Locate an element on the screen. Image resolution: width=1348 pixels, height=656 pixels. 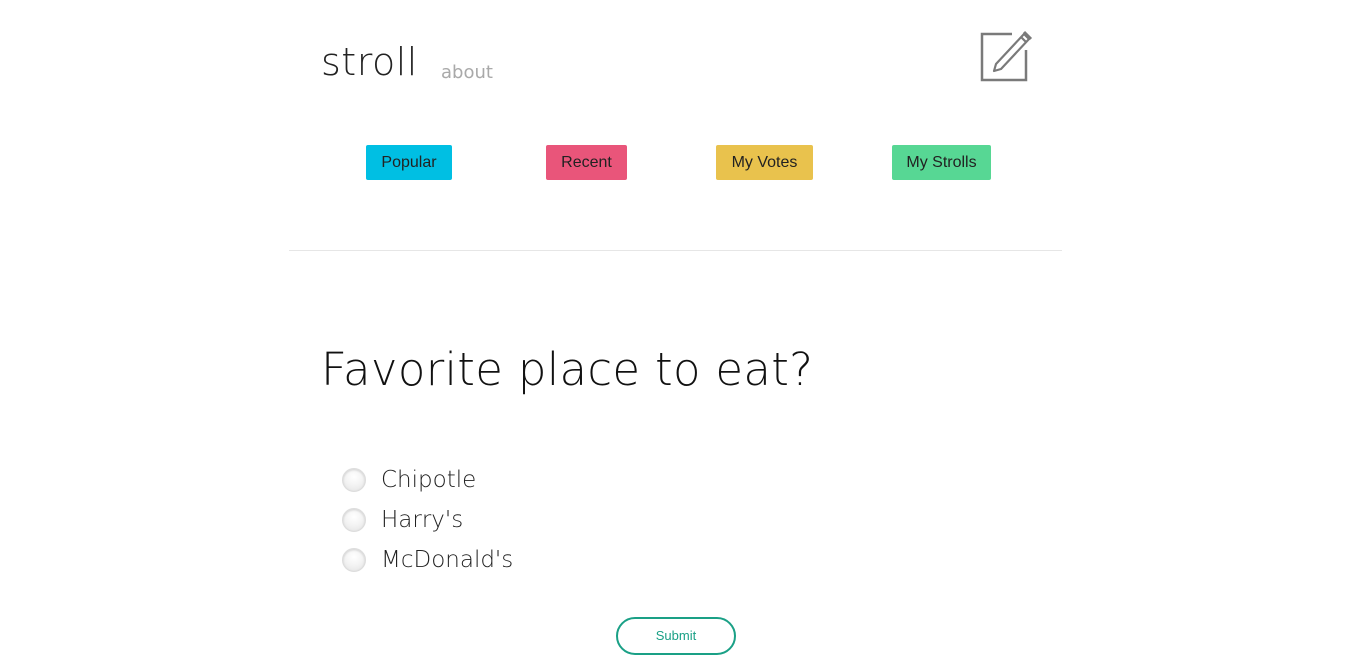
nav-bar: Popular Recent My Votes My Strolls is located at coordinates (674, 163).